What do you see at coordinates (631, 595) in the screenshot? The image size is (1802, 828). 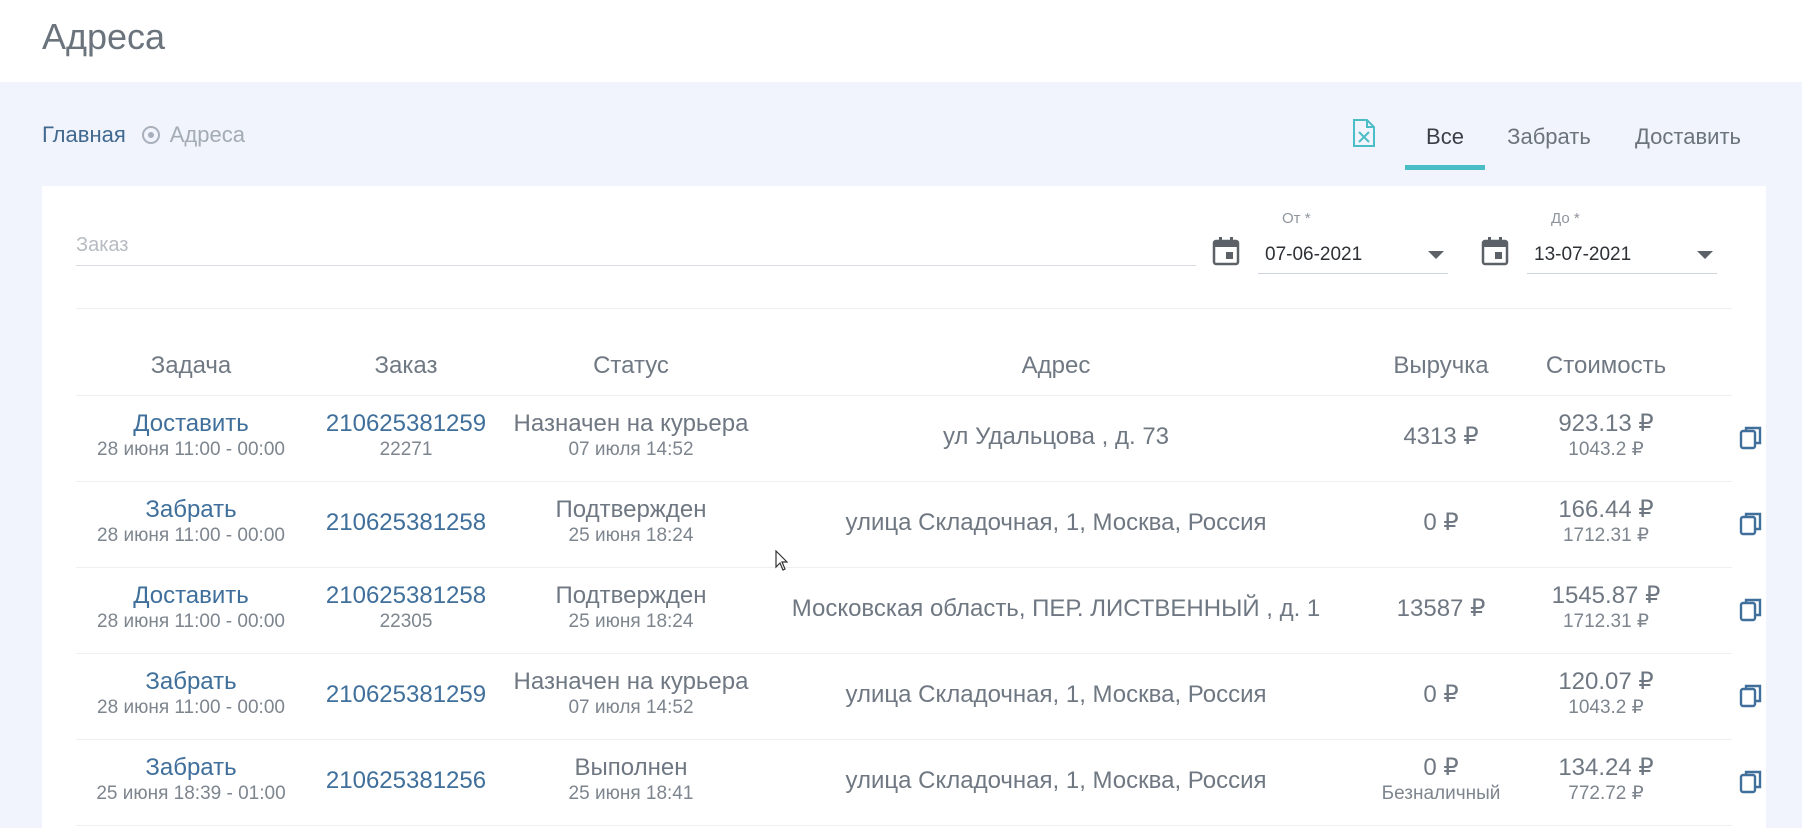 I see `status-text: Подтвержден` at bounding box center [631, 595].